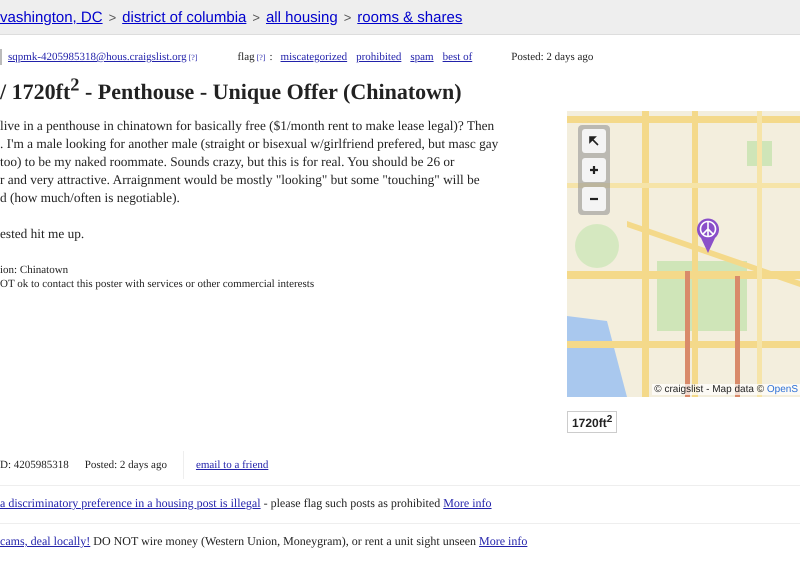 The width and height of the screenshot is (800, 568). I want to click on reply-email-link: sqpmk-4205985318@hous.craigslist.org, so click(97, 57).